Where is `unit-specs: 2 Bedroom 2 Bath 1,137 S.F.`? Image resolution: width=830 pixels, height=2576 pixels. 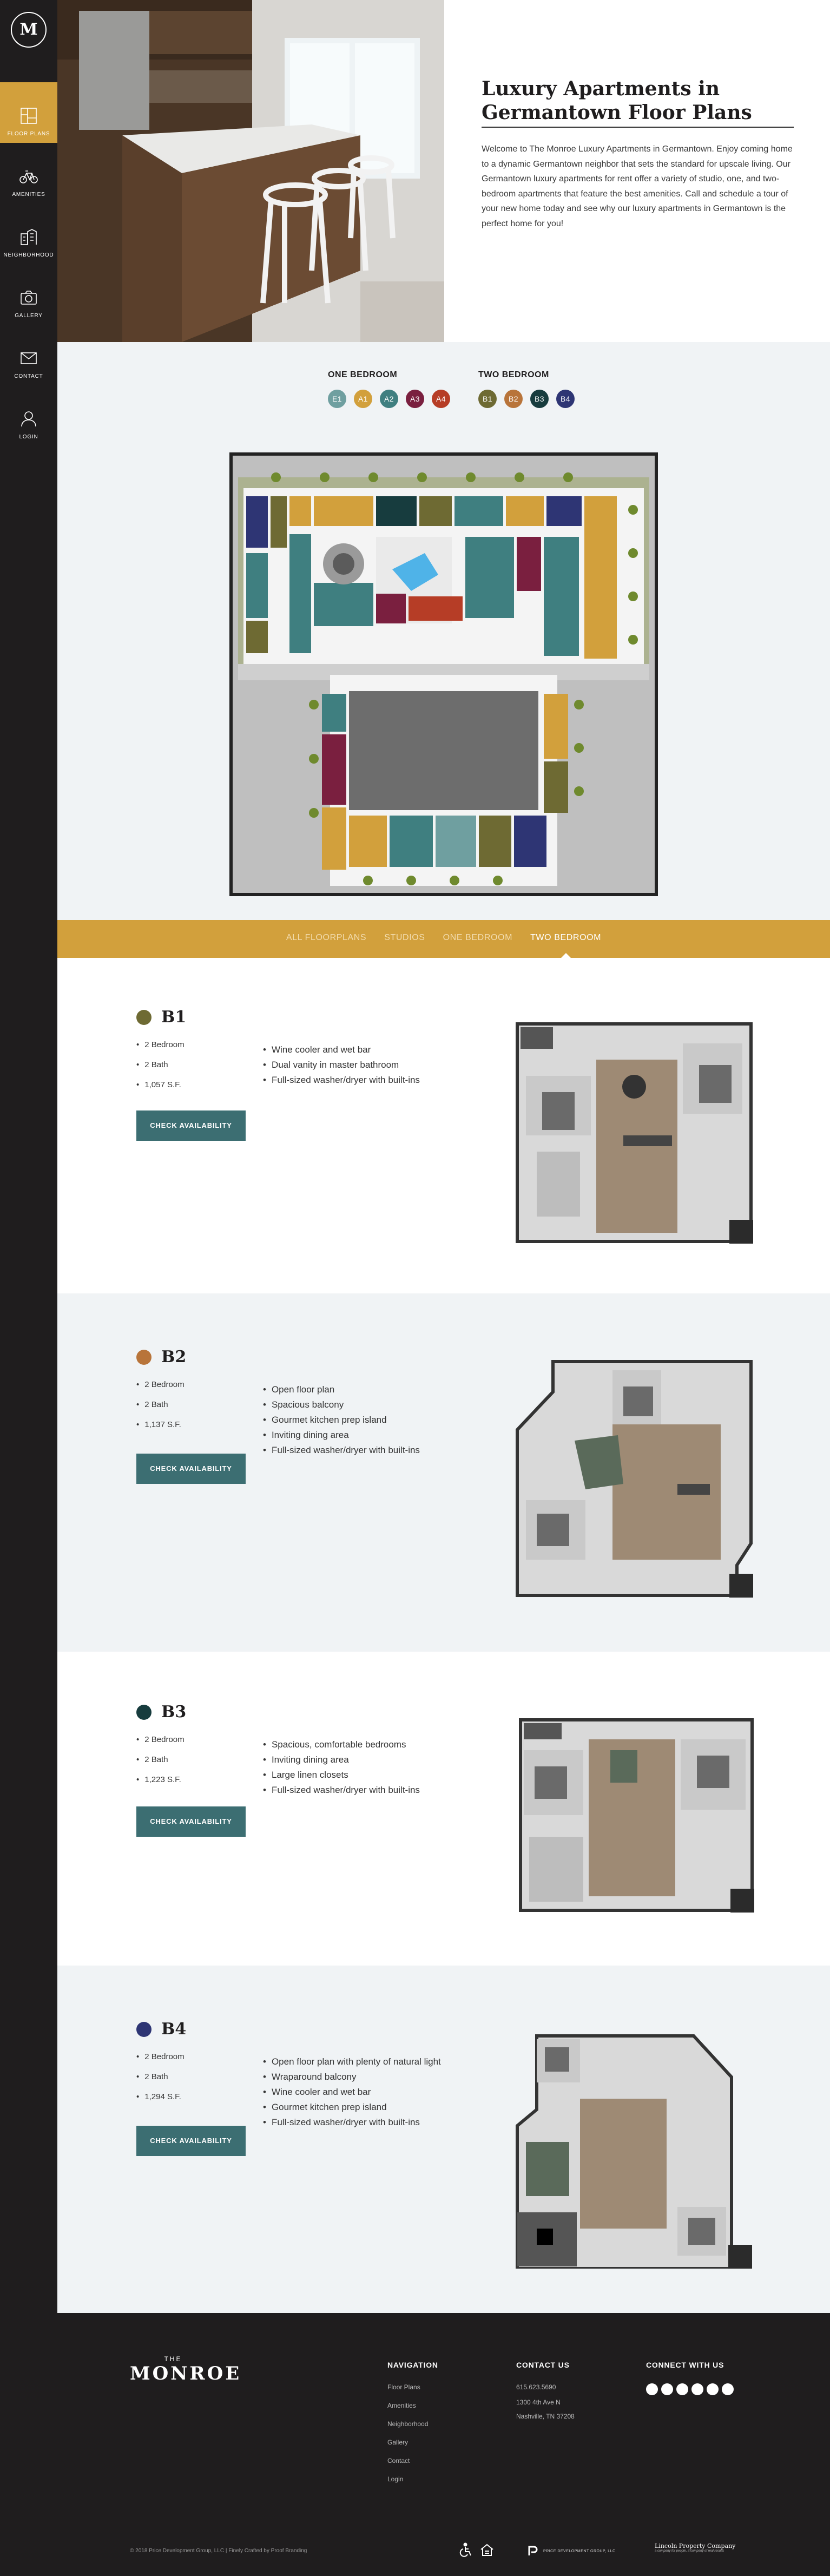
unit-specs: 2 Bedroom 2 Bath 1,137 S.F. is located at coordinates (160, 1405).